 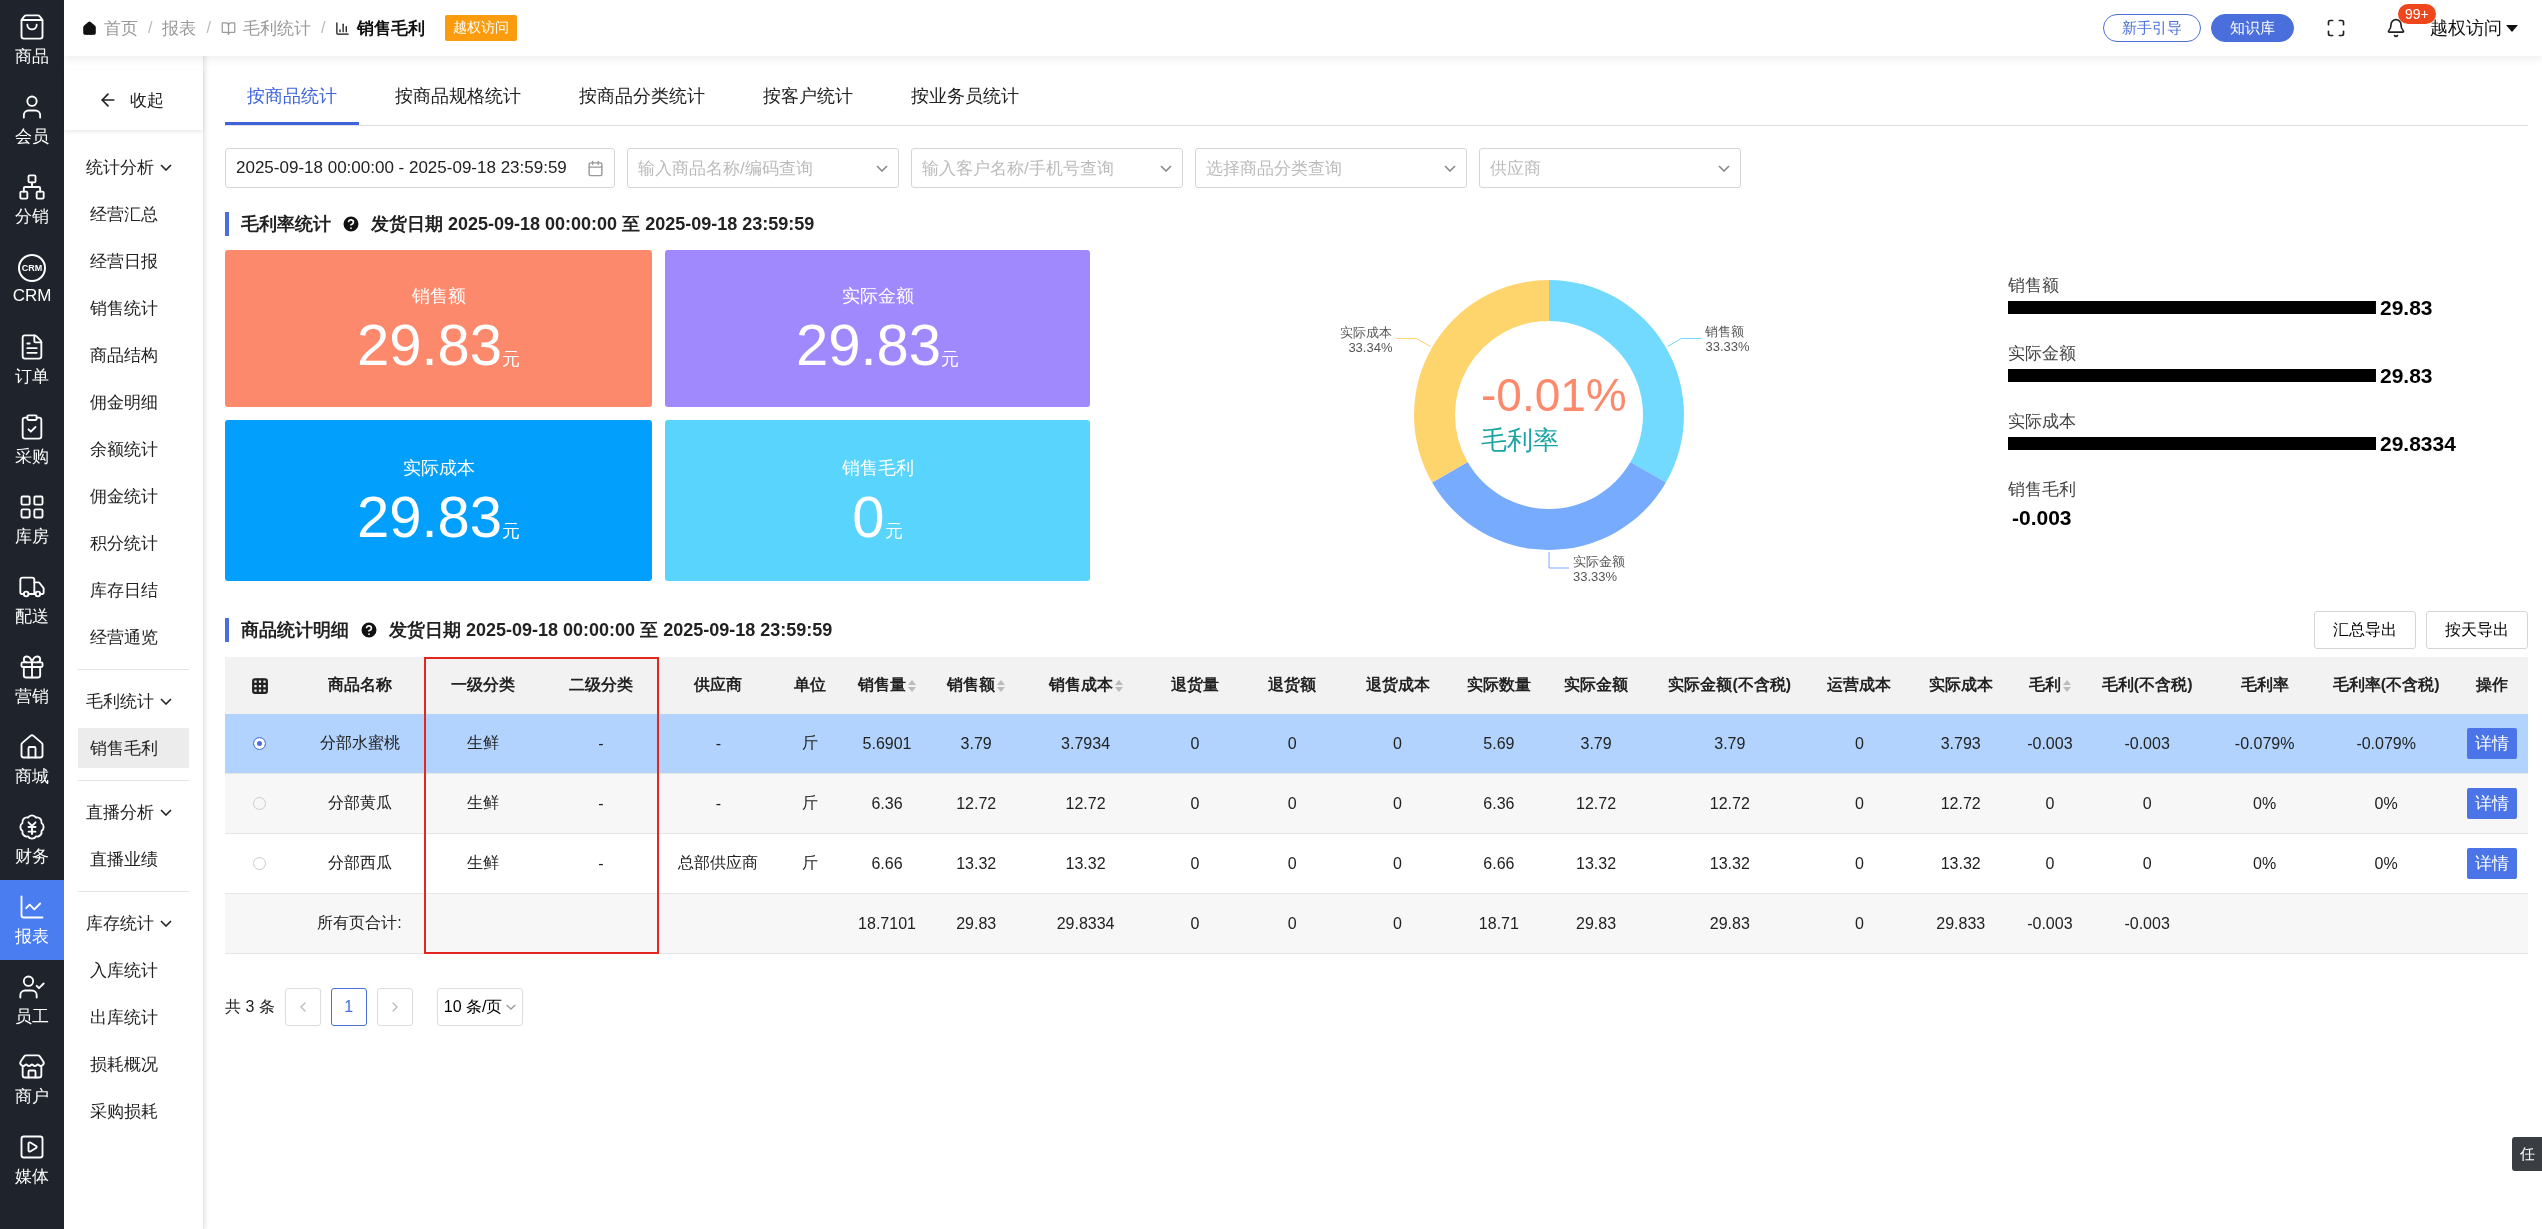 What do you see at coordinates (32, 696) in the screenshot?
I see `rail-label: 营销` at bounding box center [32, 696].